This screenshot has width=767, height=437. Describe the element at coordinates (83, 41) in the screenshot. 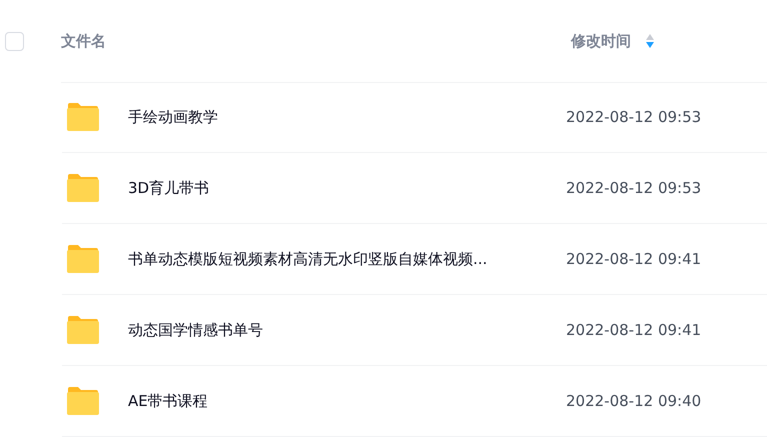

I see `column-header: 文件名` at that location.